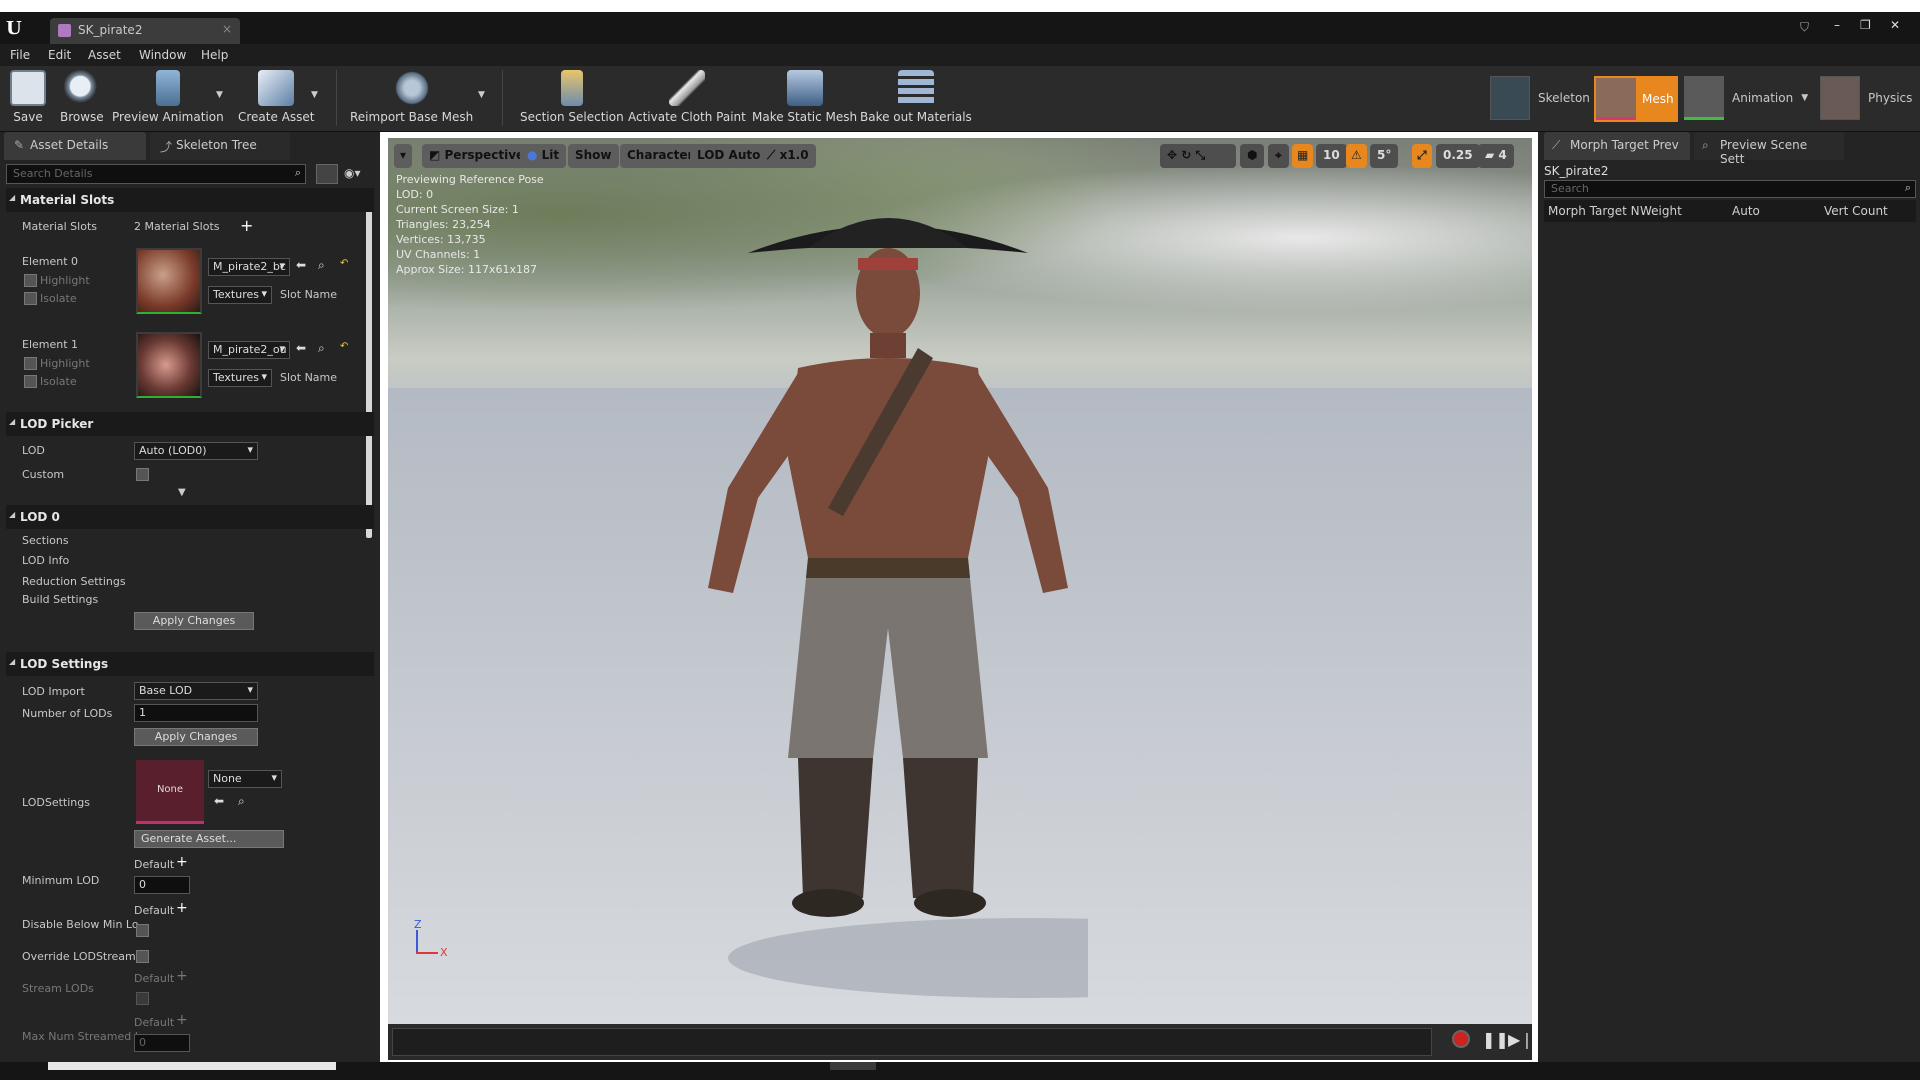  What do you see at coordinates (182, 1020) in the screenshot?
I see `max-num-add-icon: +` at bounding box center [182, 1020].